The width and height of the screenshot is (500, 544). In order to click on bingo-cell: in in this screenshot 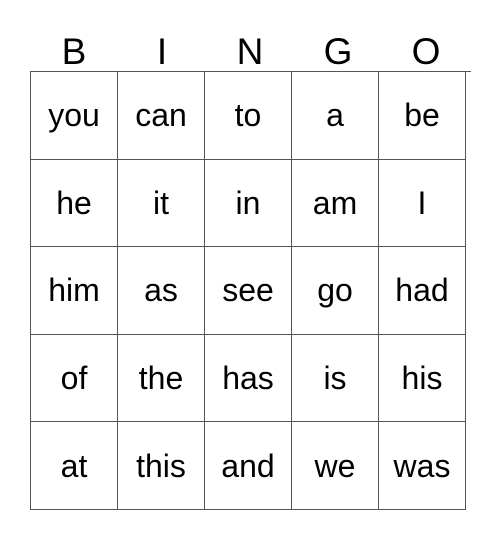, I will do `click(248, 203)`.